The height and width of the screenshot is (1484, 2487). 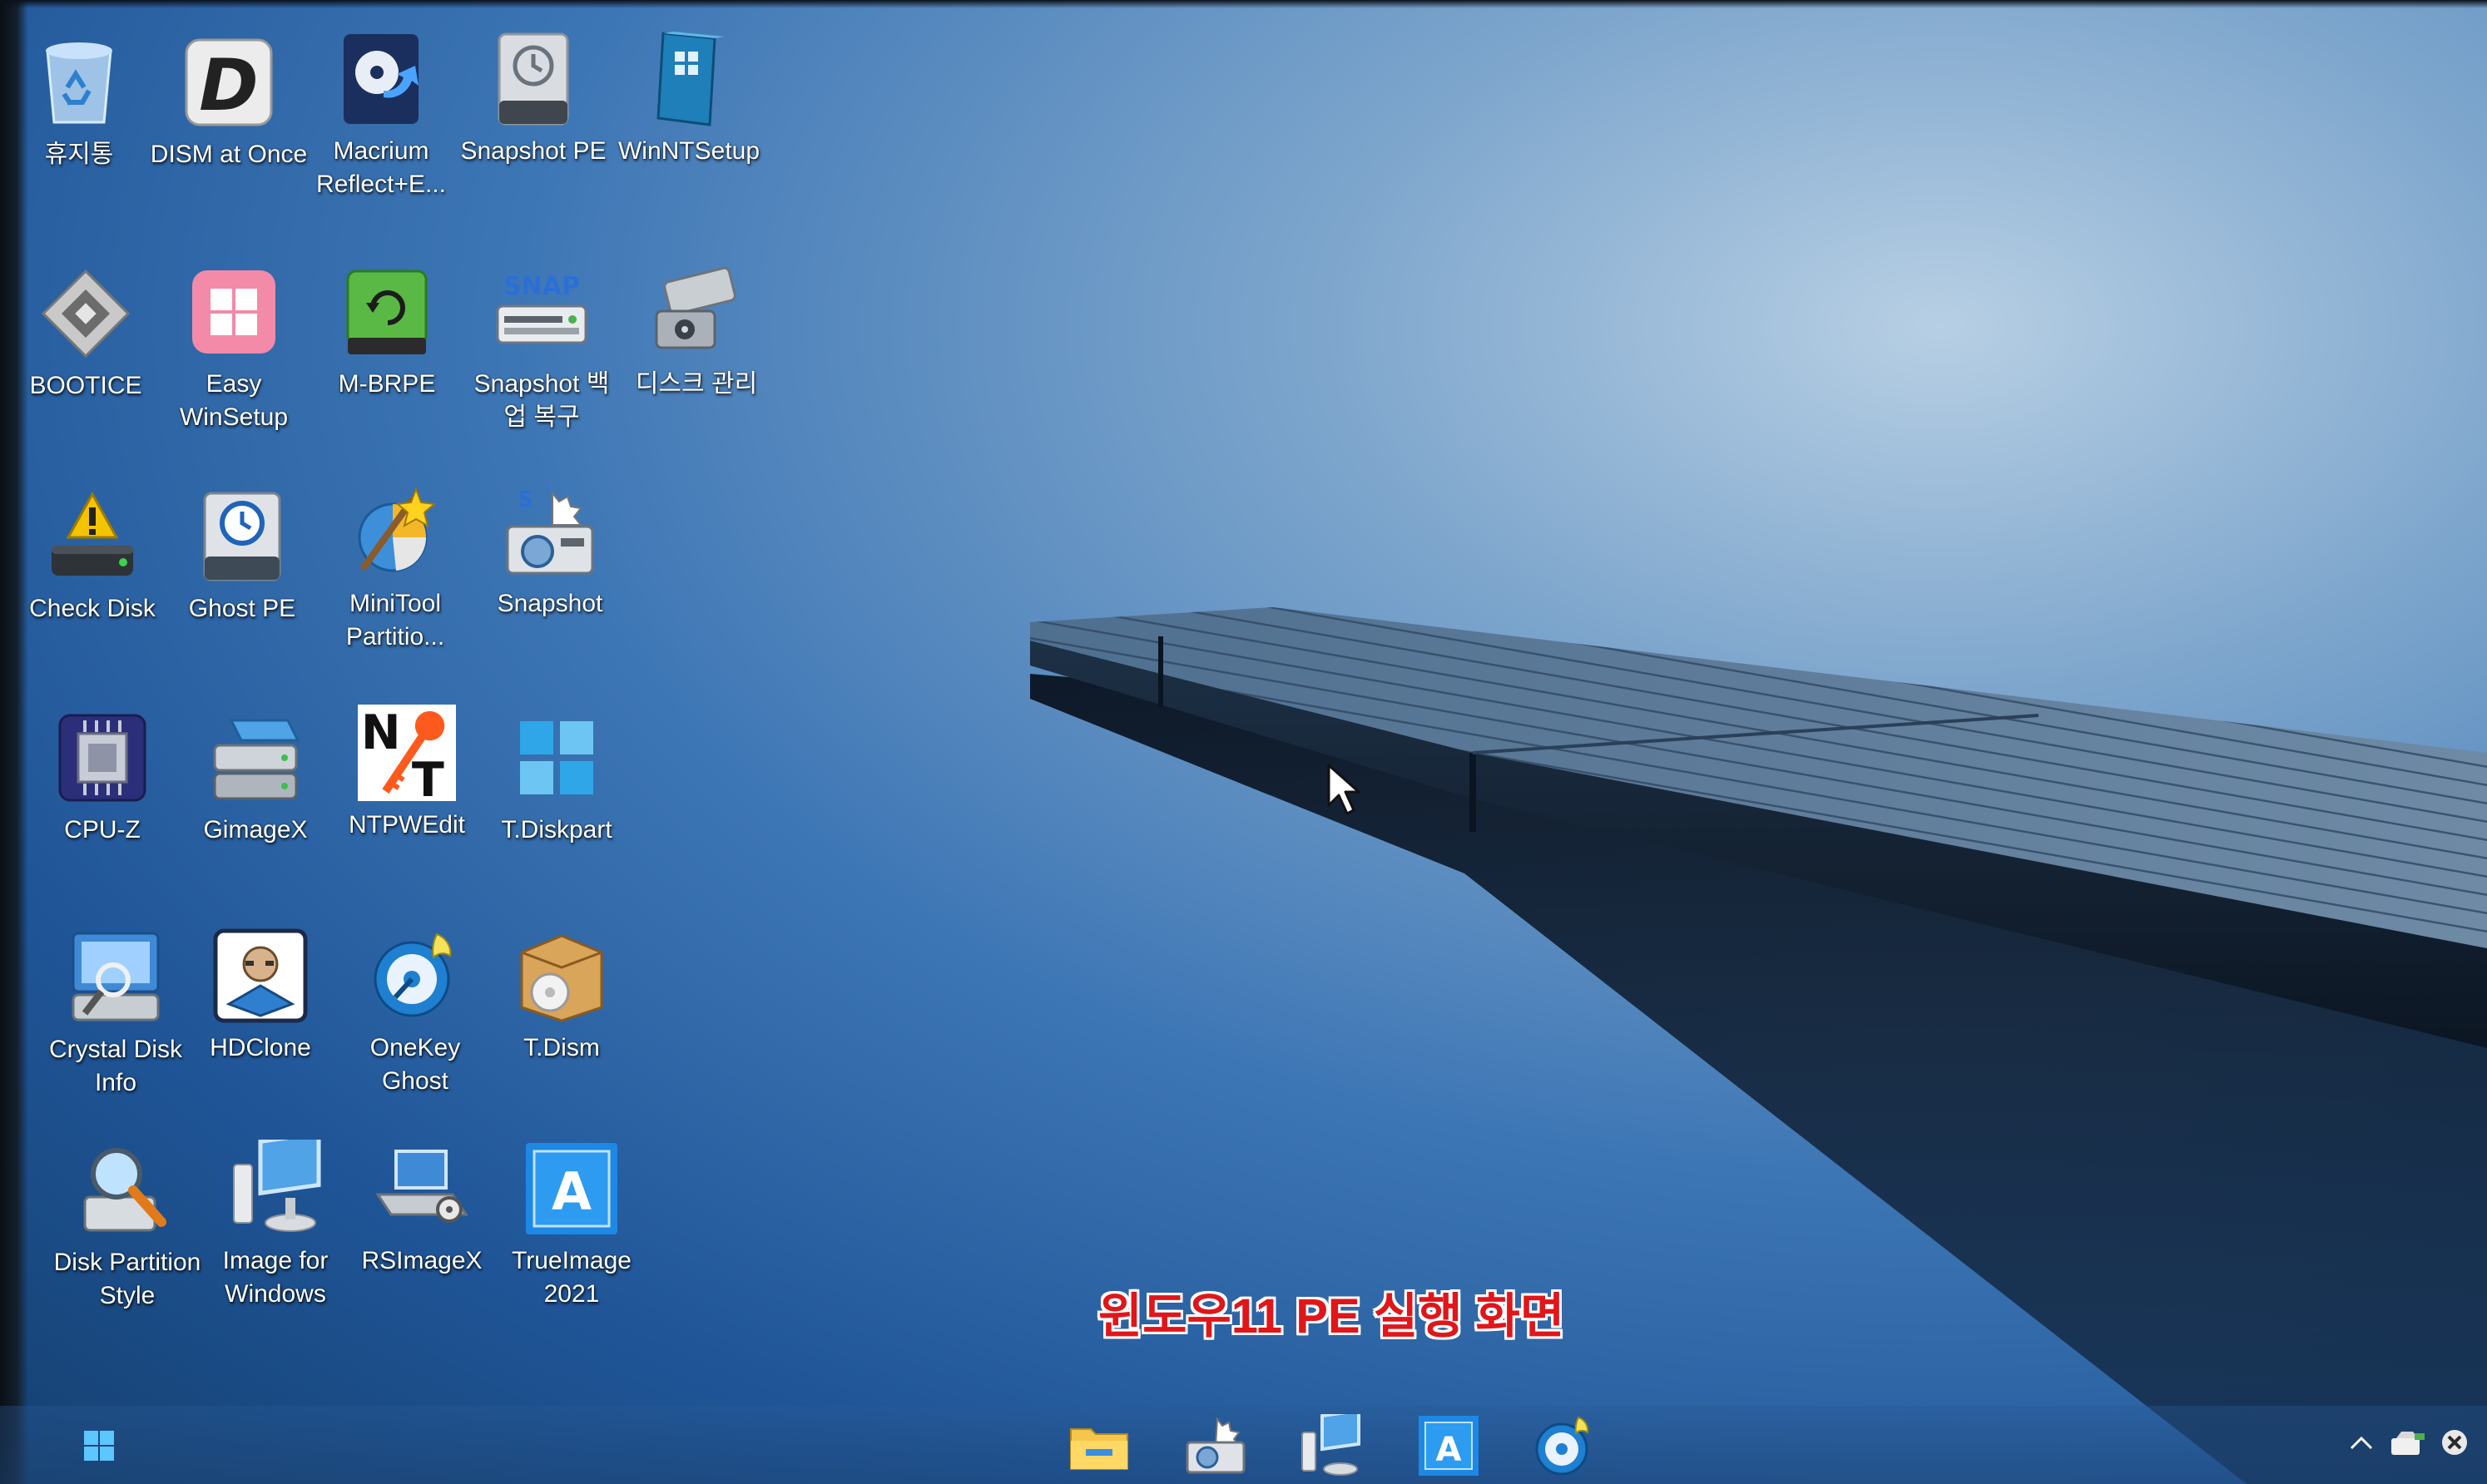 I want to click on svg-text: S, so click(x=525, y=500).